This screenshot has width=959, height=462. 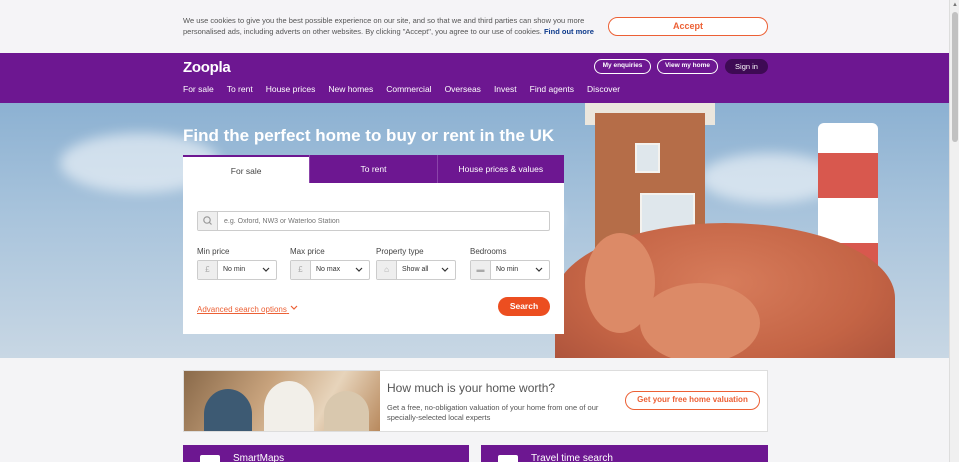 I want to click on lighthouse-band, so click(x=848, y=175).